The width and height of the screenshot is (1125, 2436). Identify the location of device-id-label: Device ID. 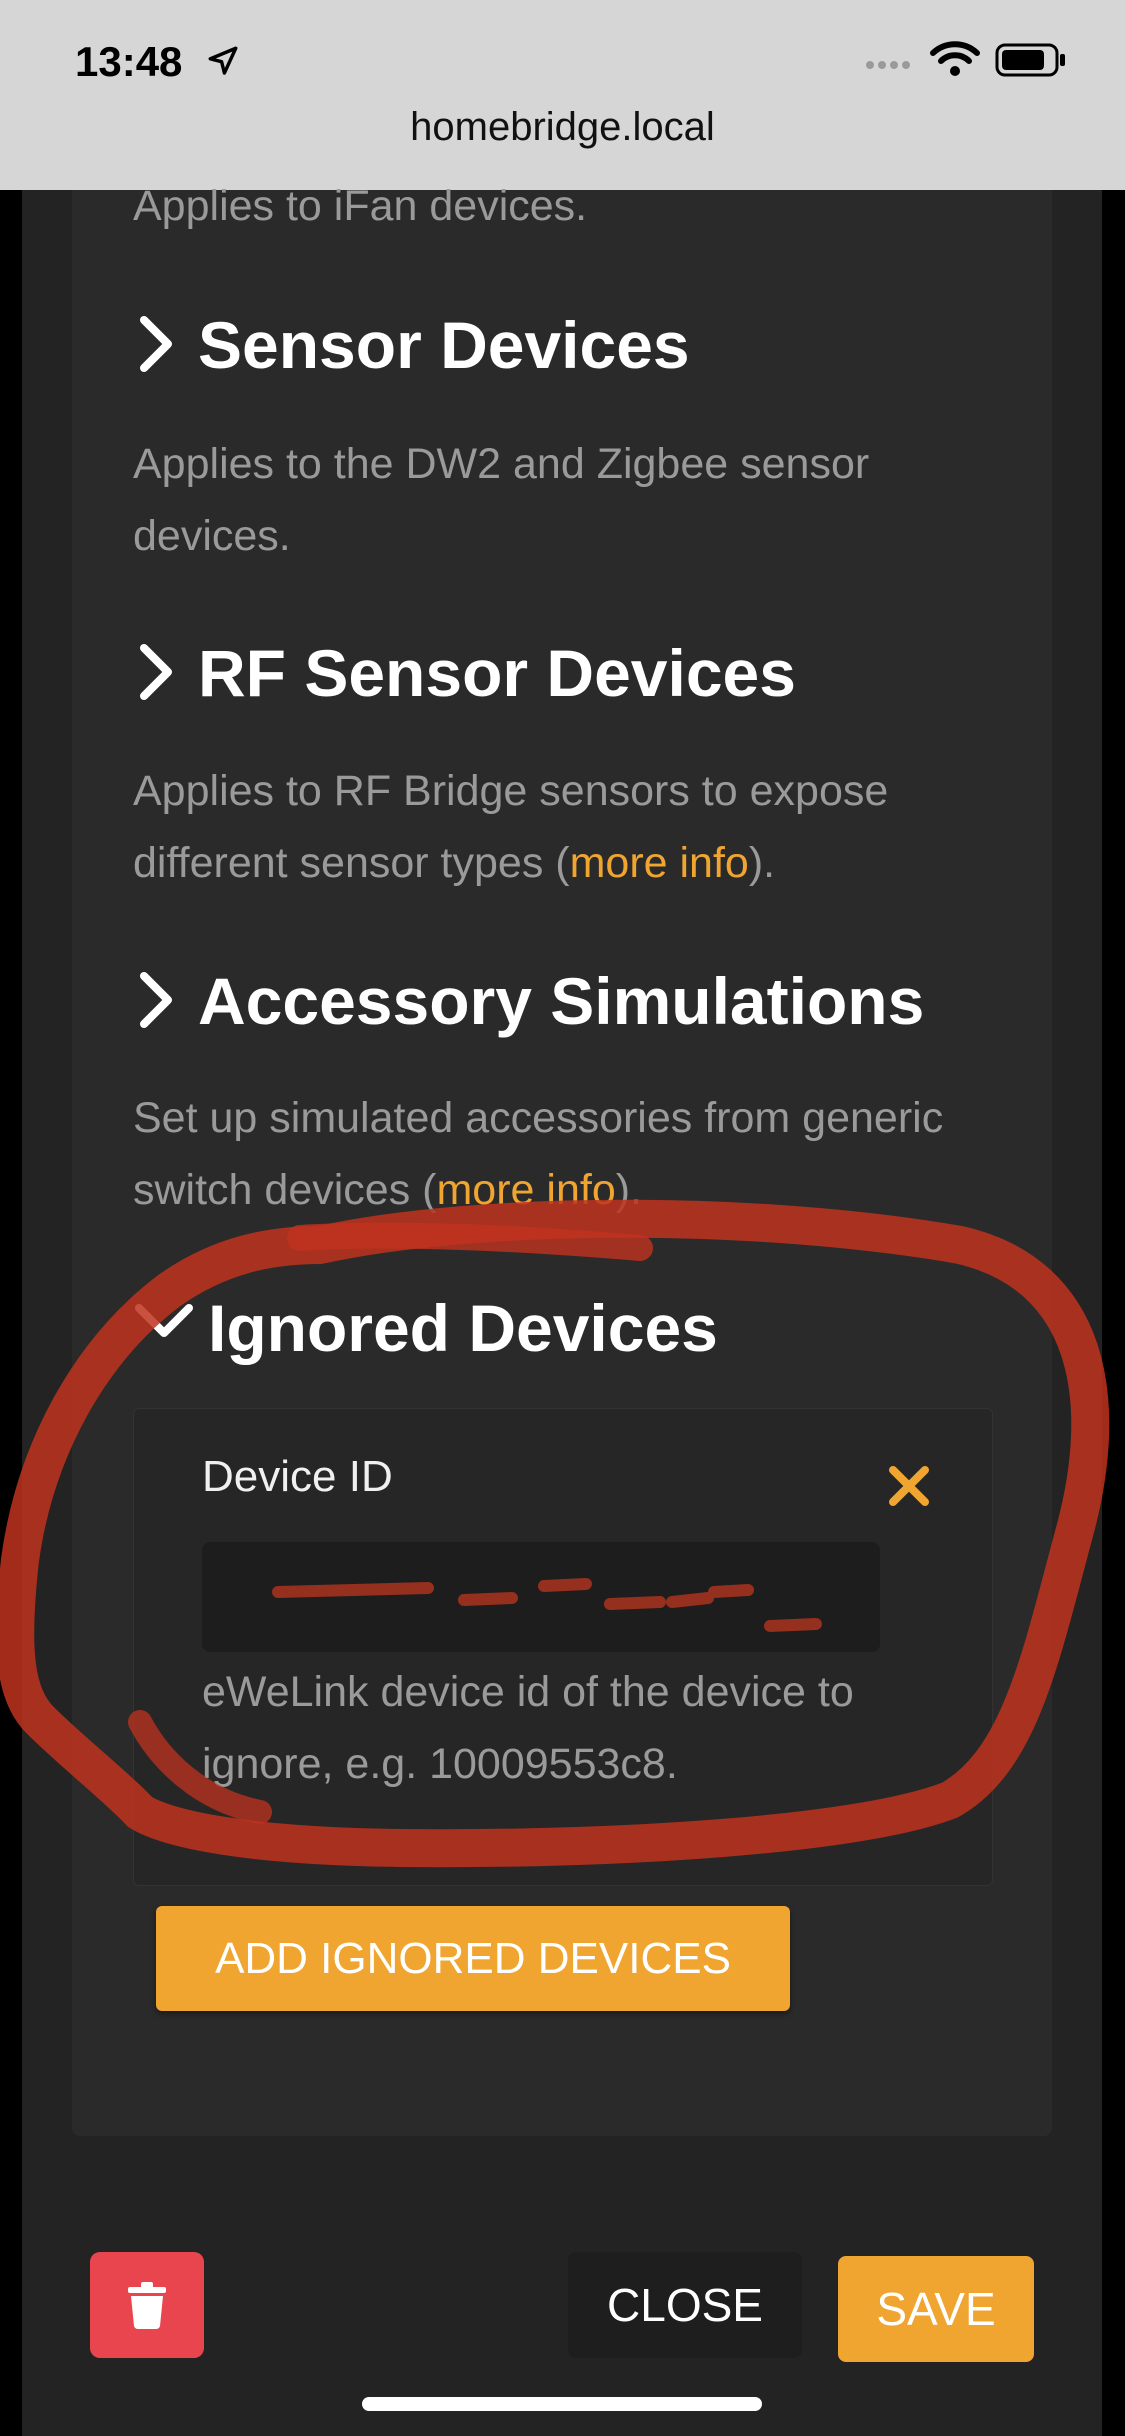
(297, 1476).